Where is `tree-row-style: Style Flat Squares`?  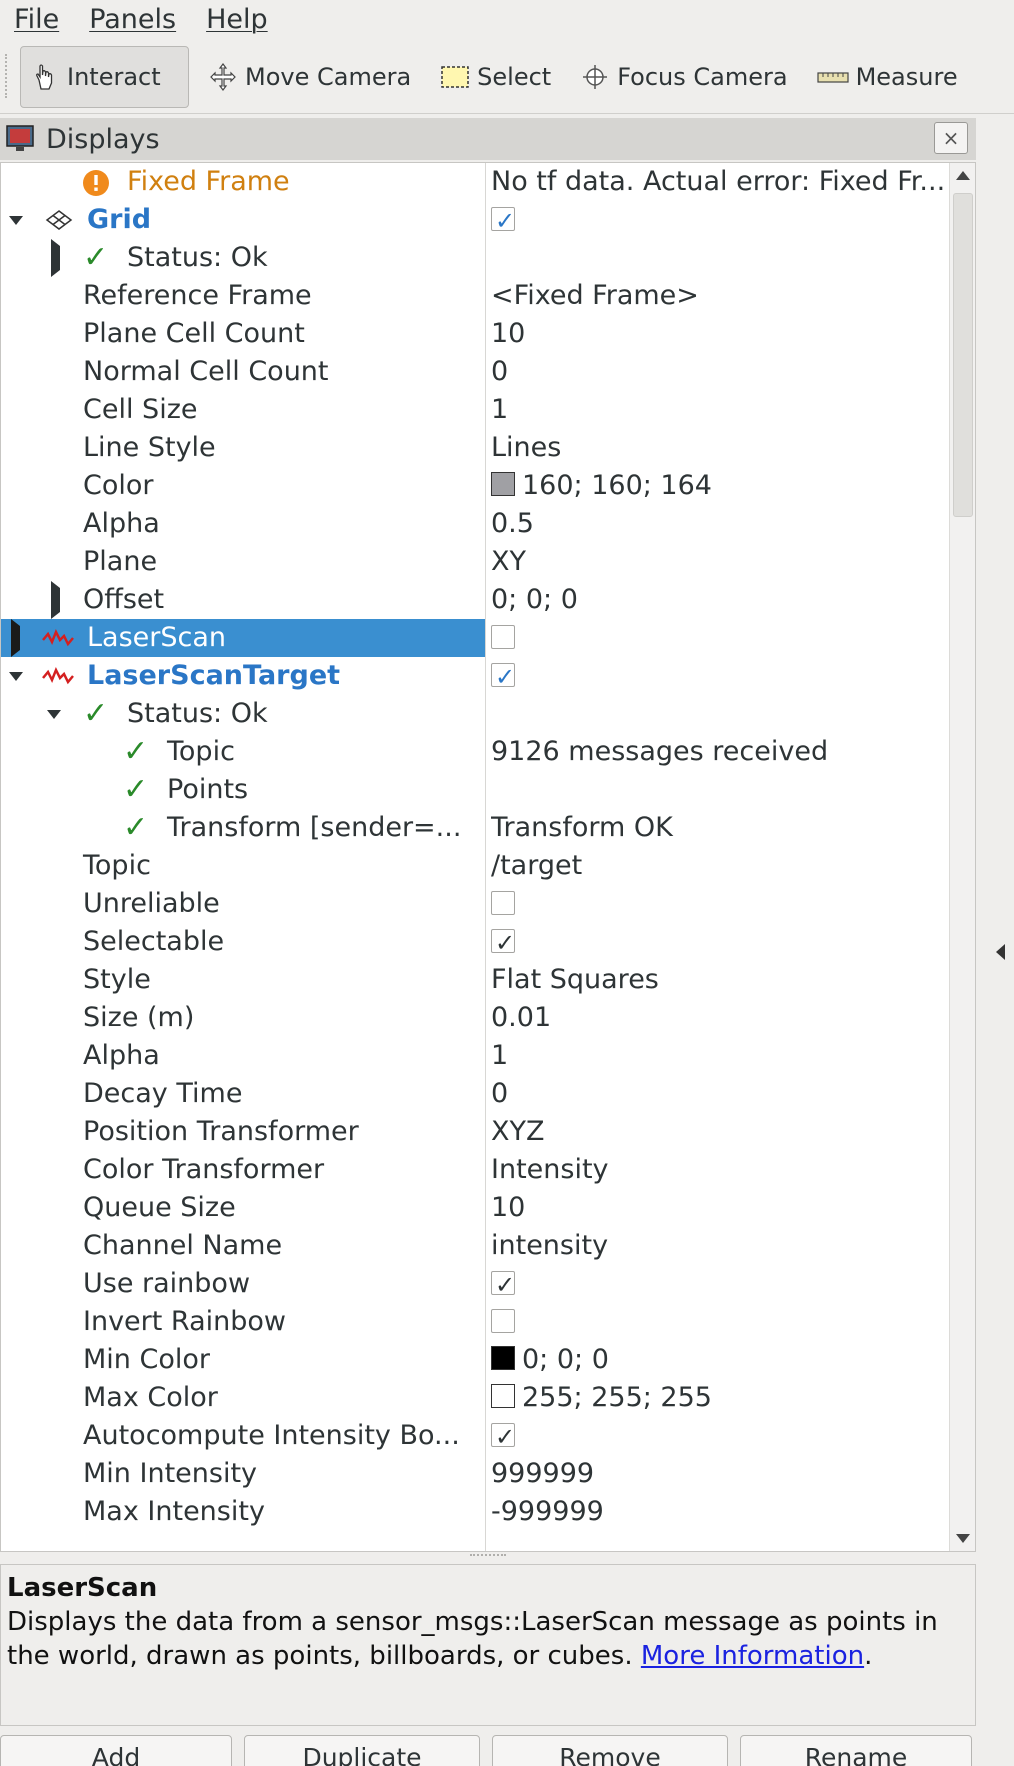 tree-row-style: Style Flat Squares is located at coordinates (475, 980).